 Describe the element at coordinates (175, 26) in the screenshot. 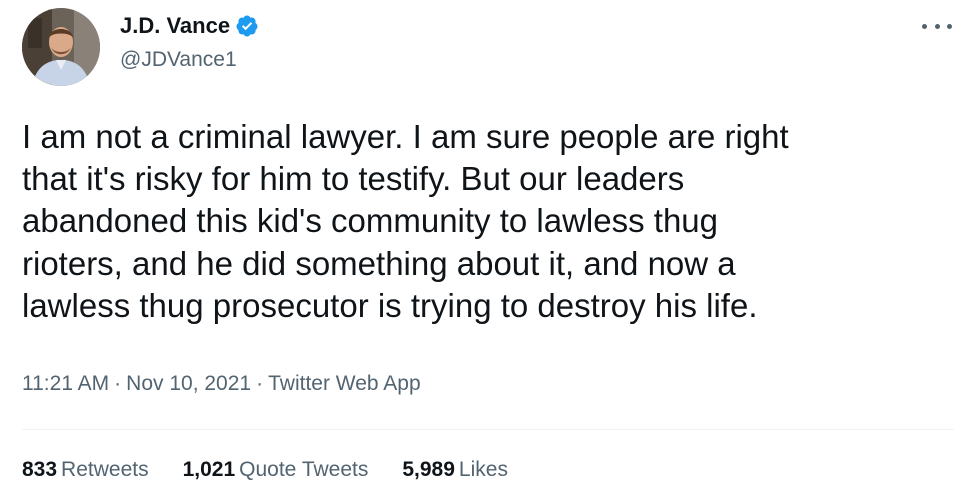

I see `author-display-name: J.D. Vance` at that location.